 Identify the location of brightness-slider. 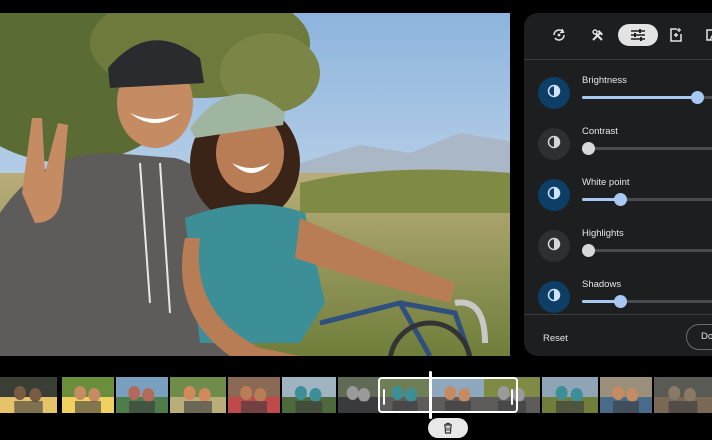
(647, 97).